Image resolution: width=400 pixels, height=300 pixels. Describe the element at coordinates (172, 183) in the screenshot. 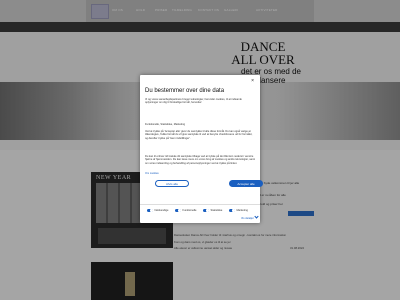

I see `deny-all-button: Afvis alle` at that location.